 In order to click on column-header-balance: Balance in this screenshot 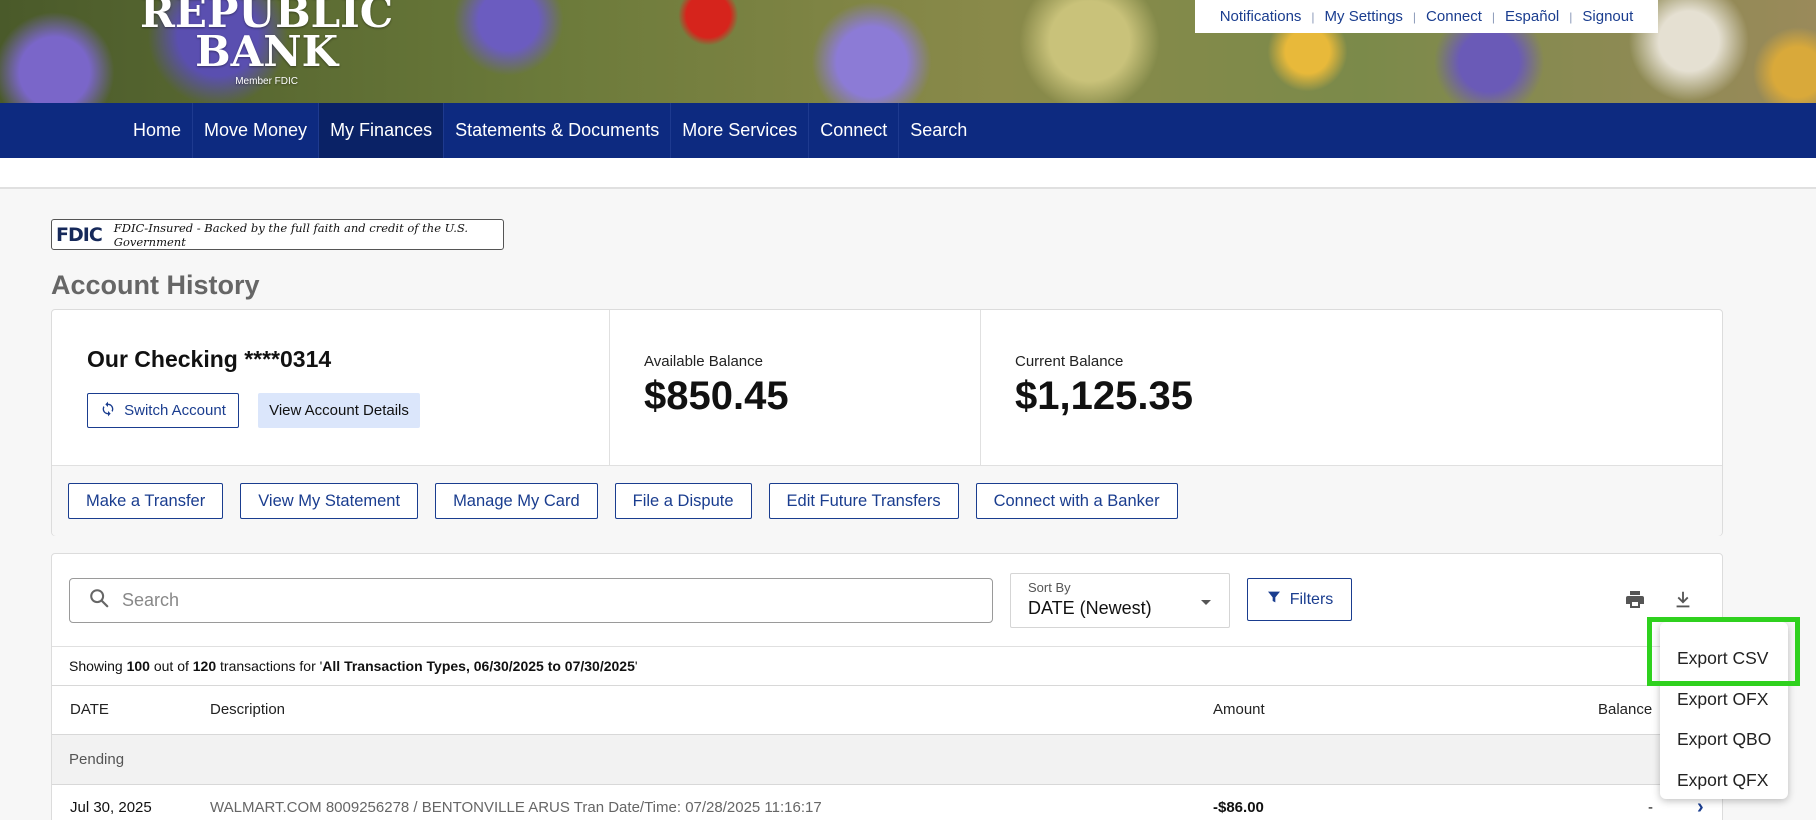, I will do `click(1625, 709)`.